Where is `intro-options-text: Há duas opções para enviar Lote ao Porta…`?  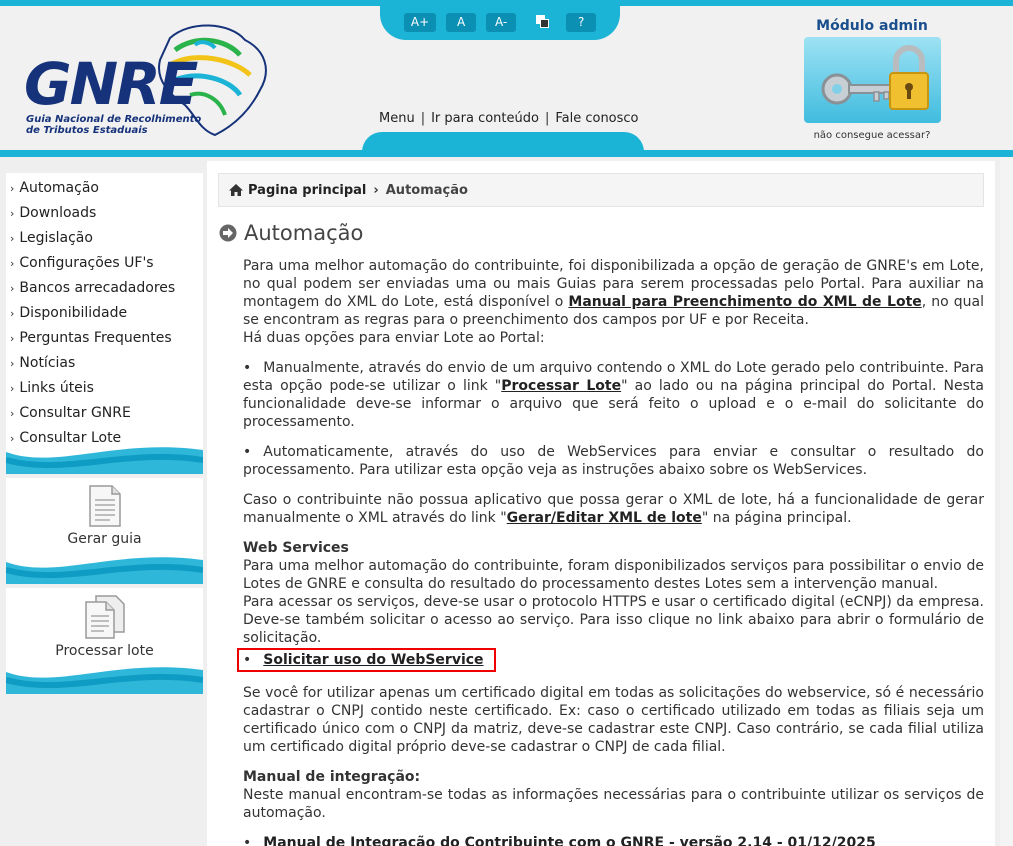
intro-options-text: Há duas opções para enviar Lote ao Porta… is located at coordinates (394, 338).